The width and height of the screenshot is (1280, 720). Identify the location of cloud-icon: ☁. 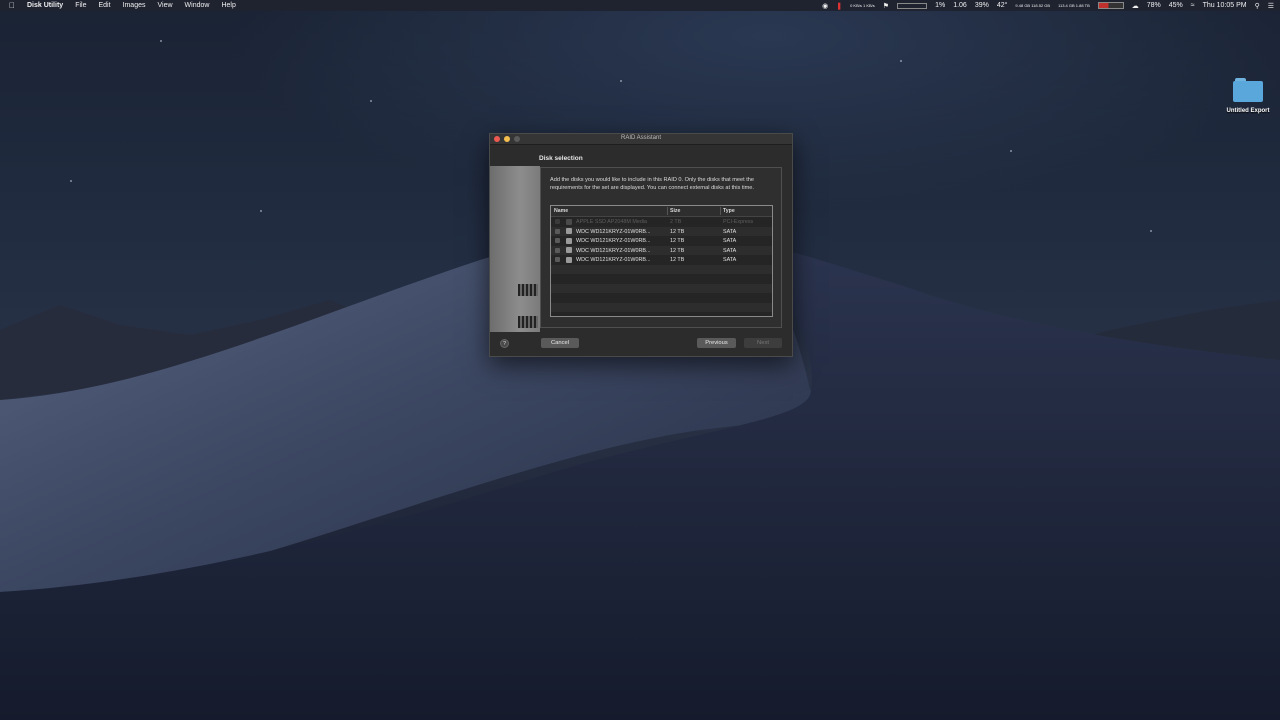
(1135, 6).